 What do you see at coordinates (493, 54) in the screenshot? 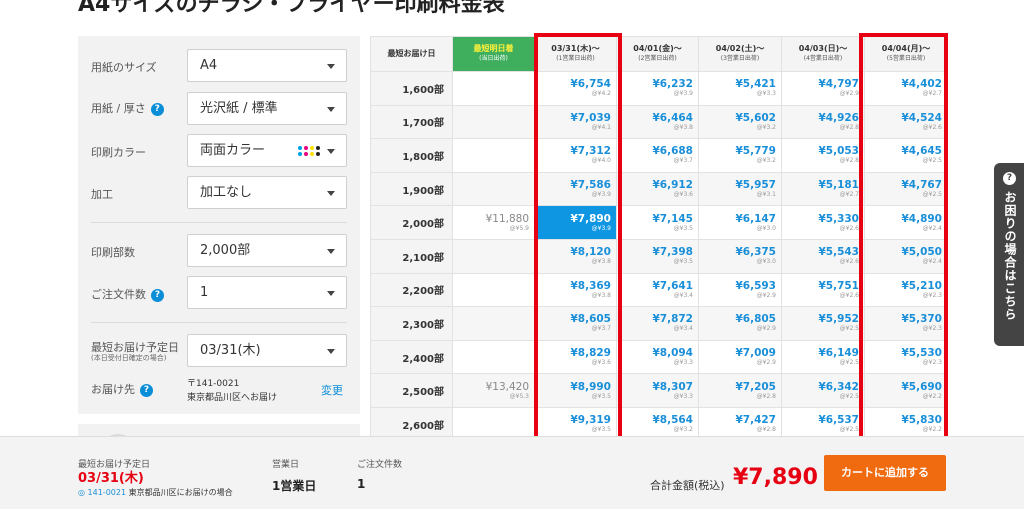
I see `express-header: 最短明日着 (当日出荷)` at bounding box center [493, 54].